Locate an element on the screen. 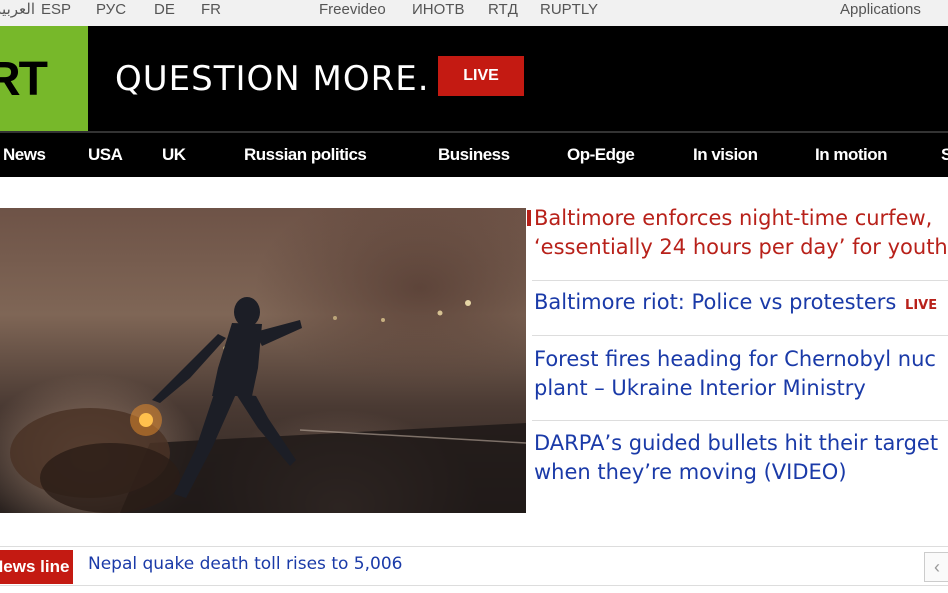 This screenshot has height=593, width=948. featured-marker is located at coordinates (529, 218).